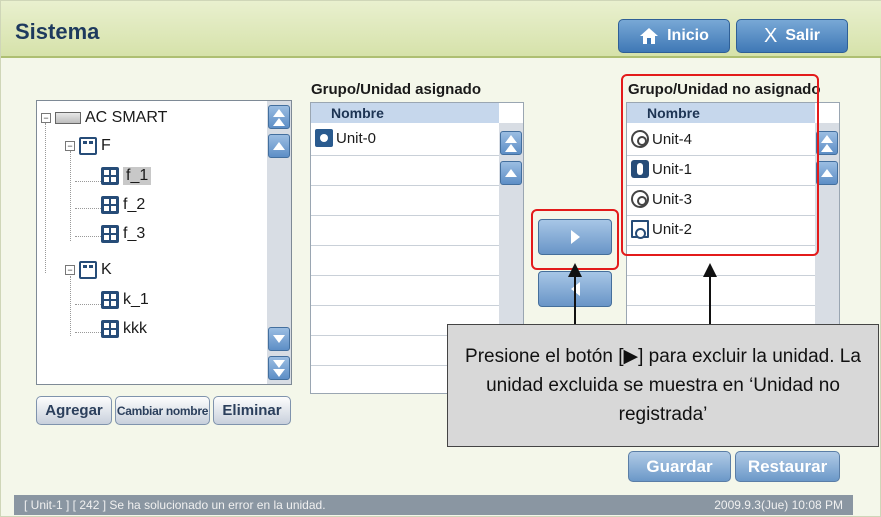 Image resolution: width=881 pixels, height=517 pixels. I want to click on tree-unit-label: f_1, so click(137, 176).